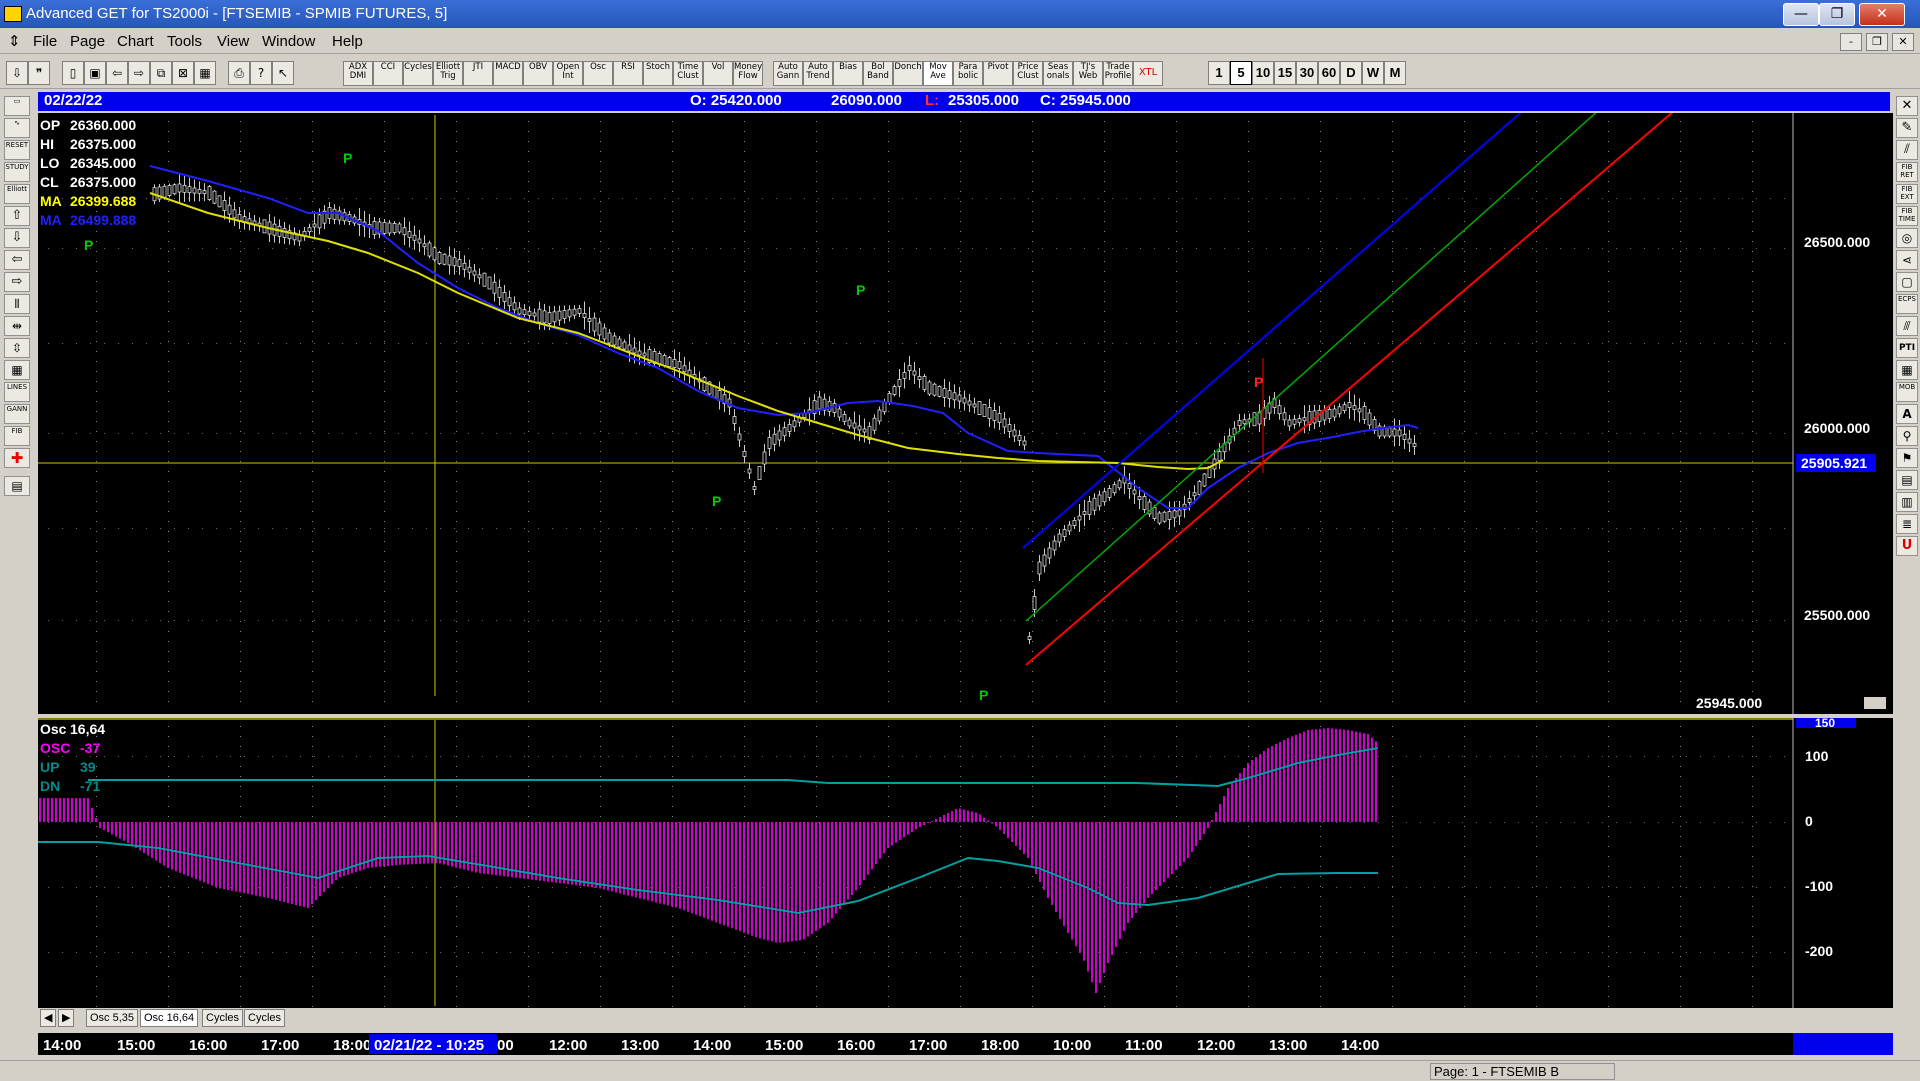 The width and height of the screenshot is (1920, 1081). I want to click on fan-icon: ⋖, so click(1907, 260).